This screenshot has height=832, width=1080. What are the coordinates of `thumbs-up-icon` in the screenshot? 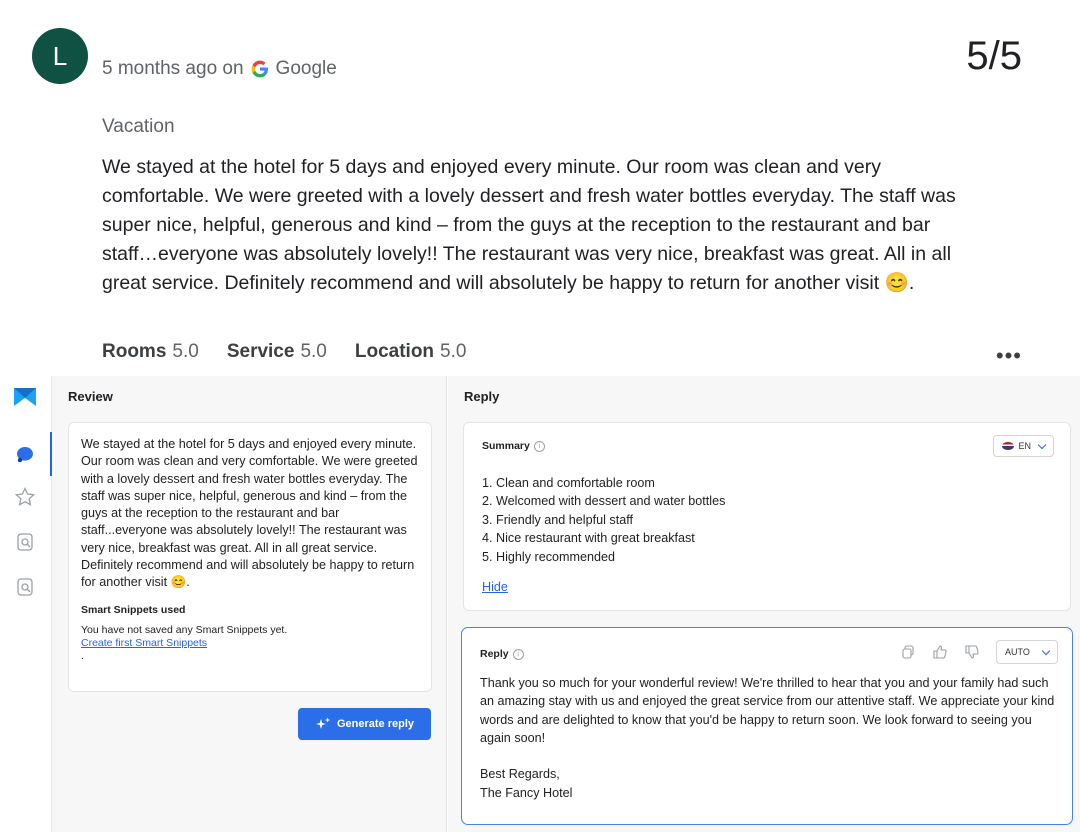 It's located at (940, 652).